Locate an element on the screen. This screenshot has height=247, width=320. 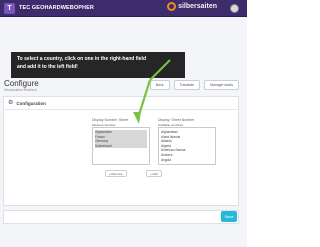
right-column-heading: Display: Street Number is located at coordinates (176, 120).